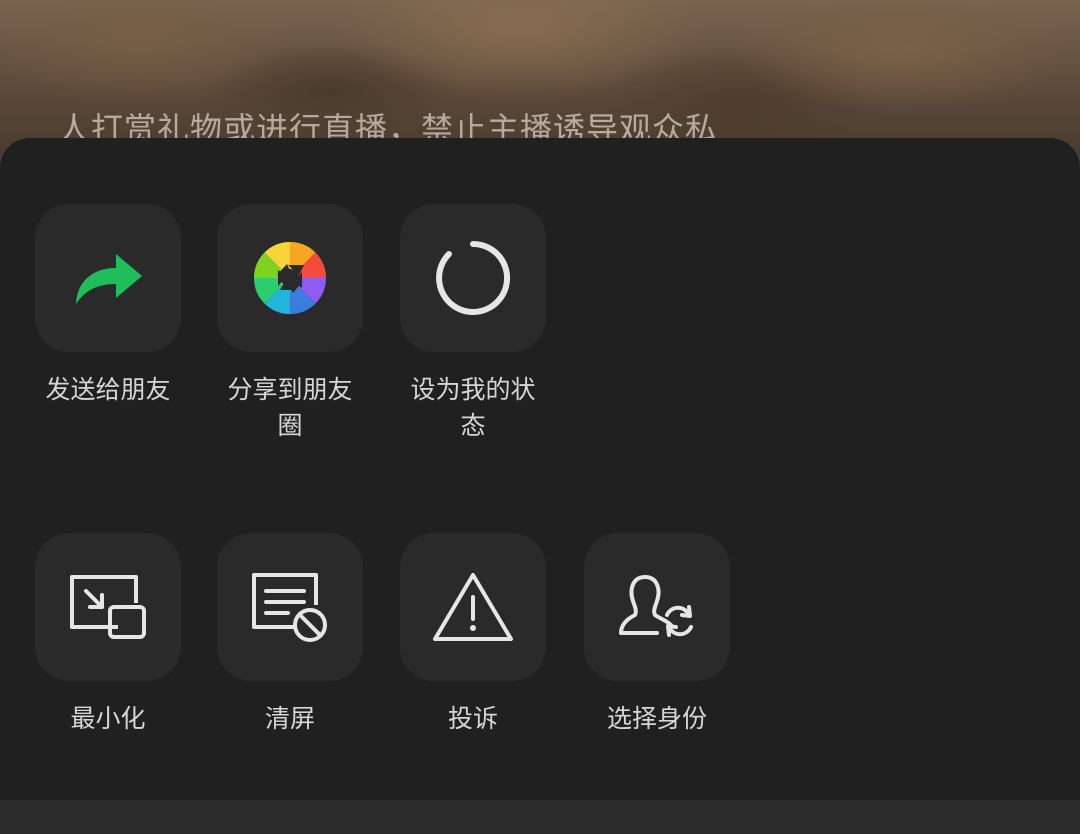 This screenshot has height=834, width=1080. I want to click on switch-identity-icon, so click(656, 606).